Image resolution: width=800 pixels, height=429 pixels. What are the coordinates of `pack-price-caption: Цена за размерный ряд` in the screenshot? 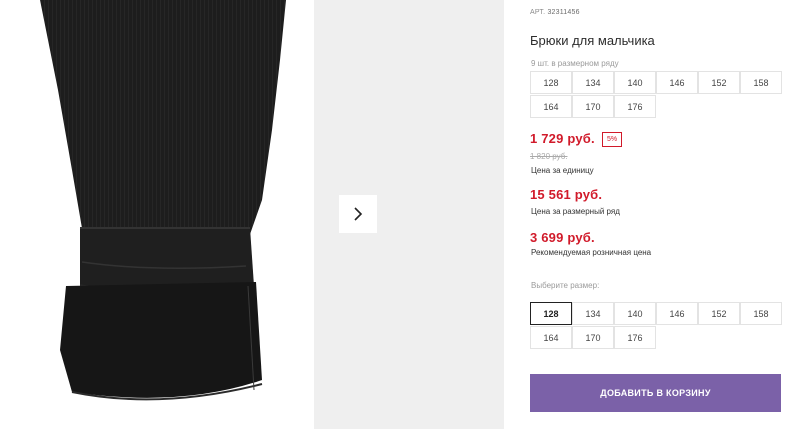 It's located at (575, 211).